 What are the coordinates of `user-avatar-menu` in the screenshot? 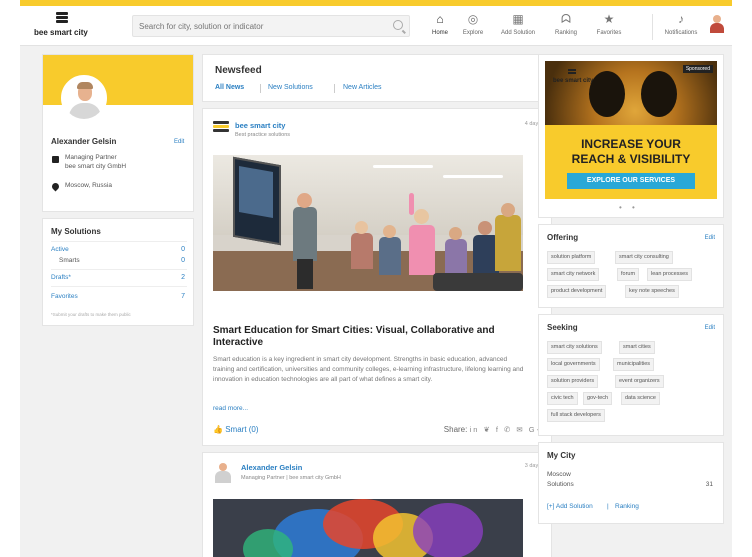 It's located at (717, 24).